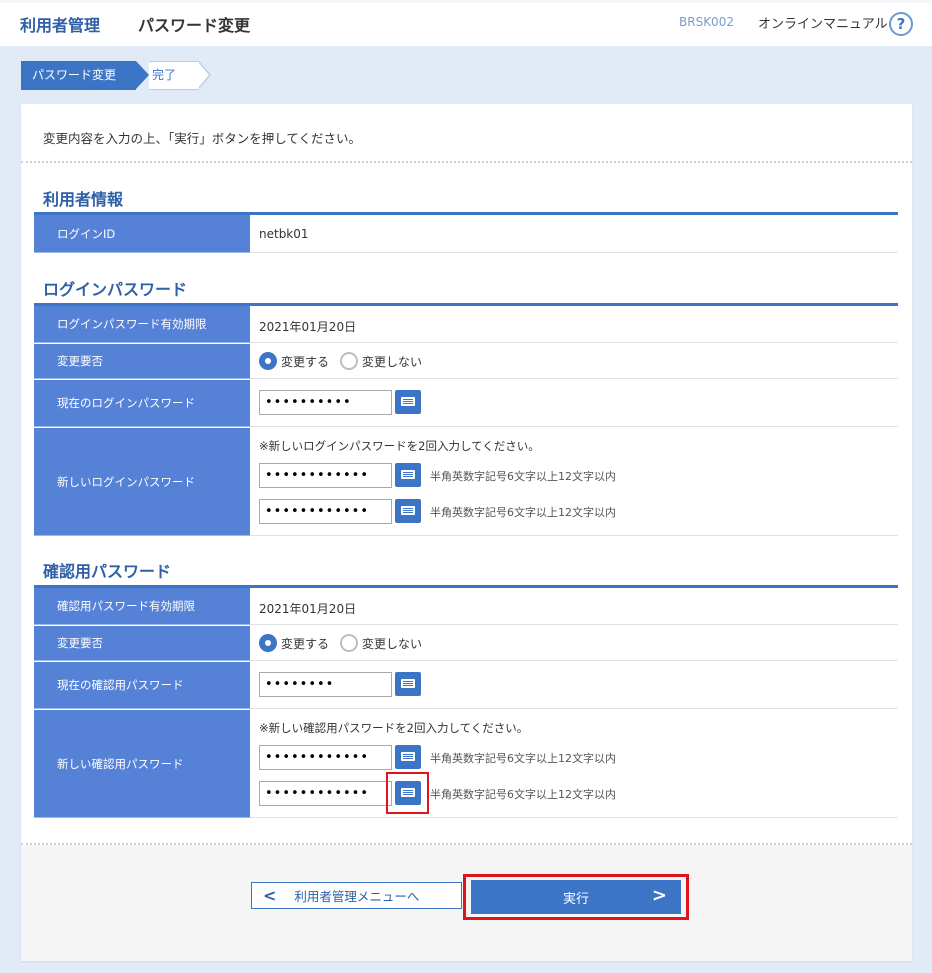 Image resolution: width=932 pixels, height=973 pixels. I want to click on row-confirm-change: 変更要否 変更する 変更しない, so click(466, 643).